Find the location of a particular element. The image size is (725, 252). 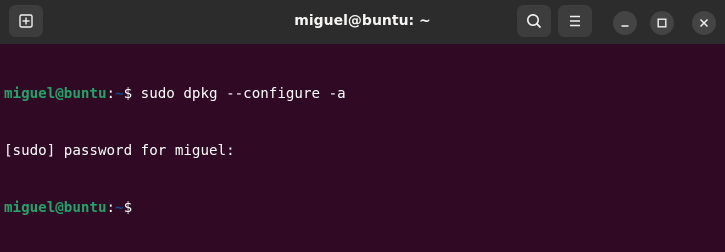

menu-button is located at coordinates (575, 21).